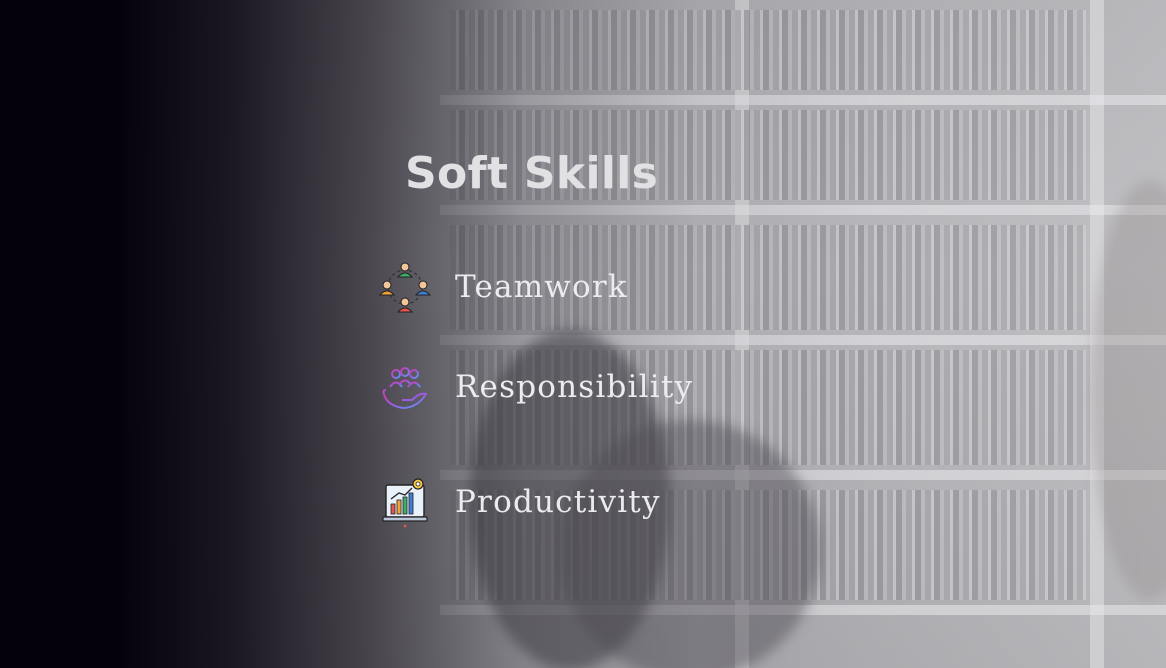 The width and height of the screenshot is (1166, 668). What do you see at coordinates (574, 387) in the screenshot?
I see `skill-label: Responsibility` at bounding box center [574, 387].